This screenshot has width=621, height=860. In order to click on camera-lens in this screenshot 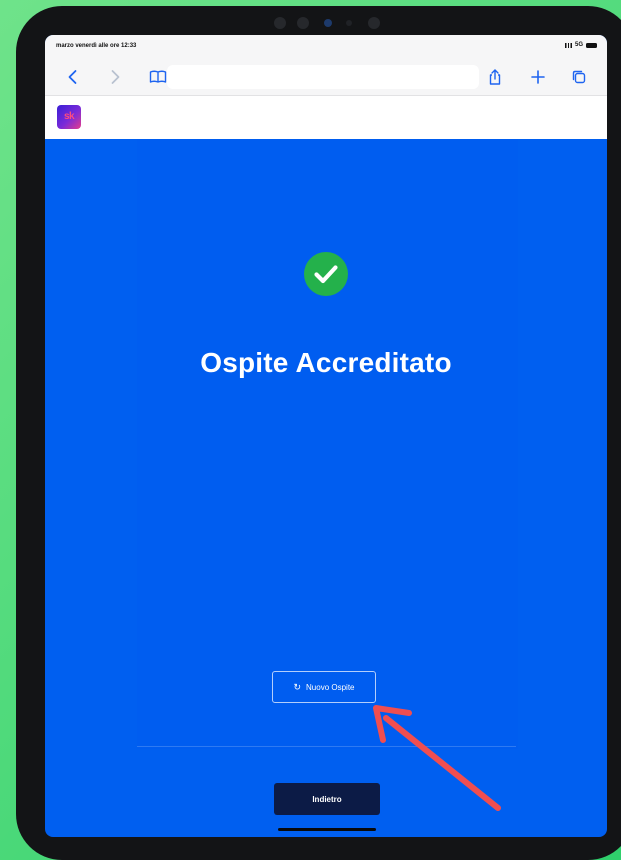, I will do `click(328, 23)`.